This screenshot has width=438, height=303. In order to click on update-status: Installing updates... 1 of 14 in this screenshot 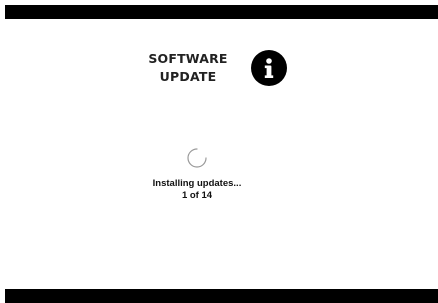, I will do `click(197, 190)`.